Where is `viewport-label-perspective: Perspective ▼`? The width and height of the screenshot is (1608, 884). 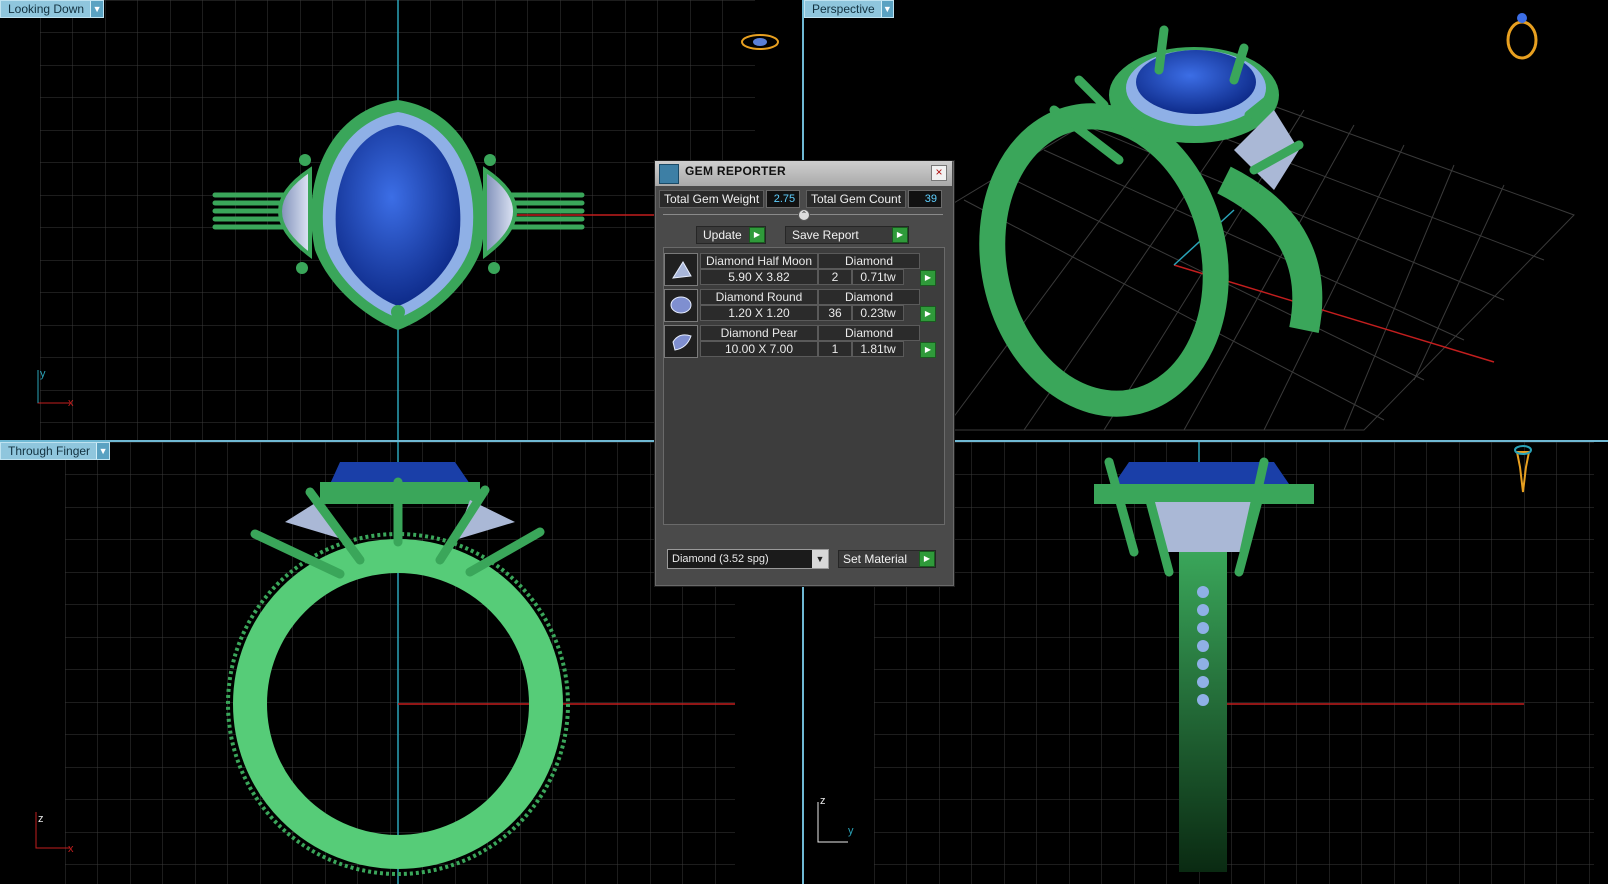
viewport-label-perspective: Perspective ▼ is located at coordinates (849, 9).